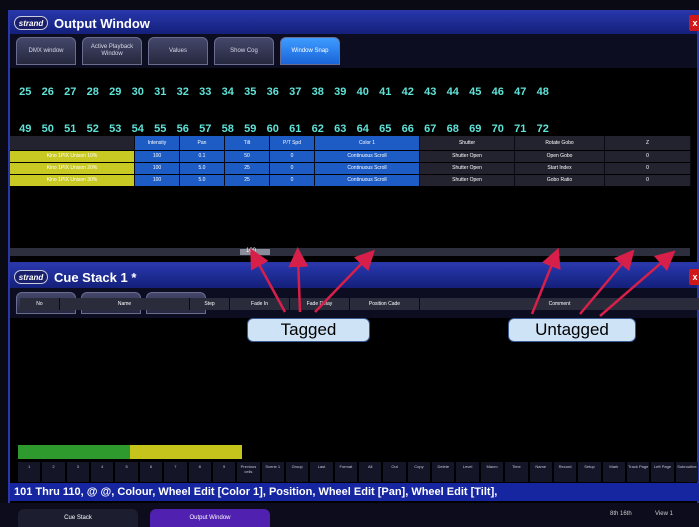  I want to click on tab-show-cog: Show Cog, so click(244, 51).